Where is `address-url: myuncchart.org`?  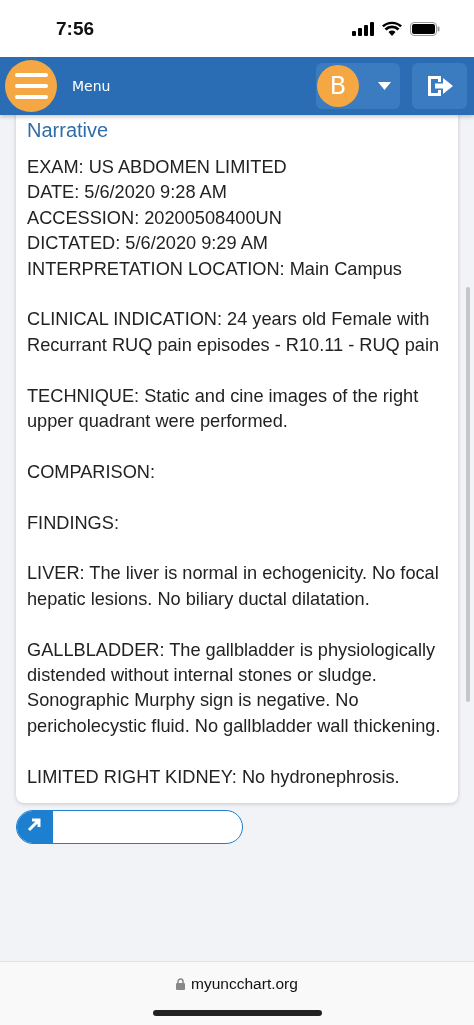 address-url: myuncchart.org is located at coordinates (244, 984).